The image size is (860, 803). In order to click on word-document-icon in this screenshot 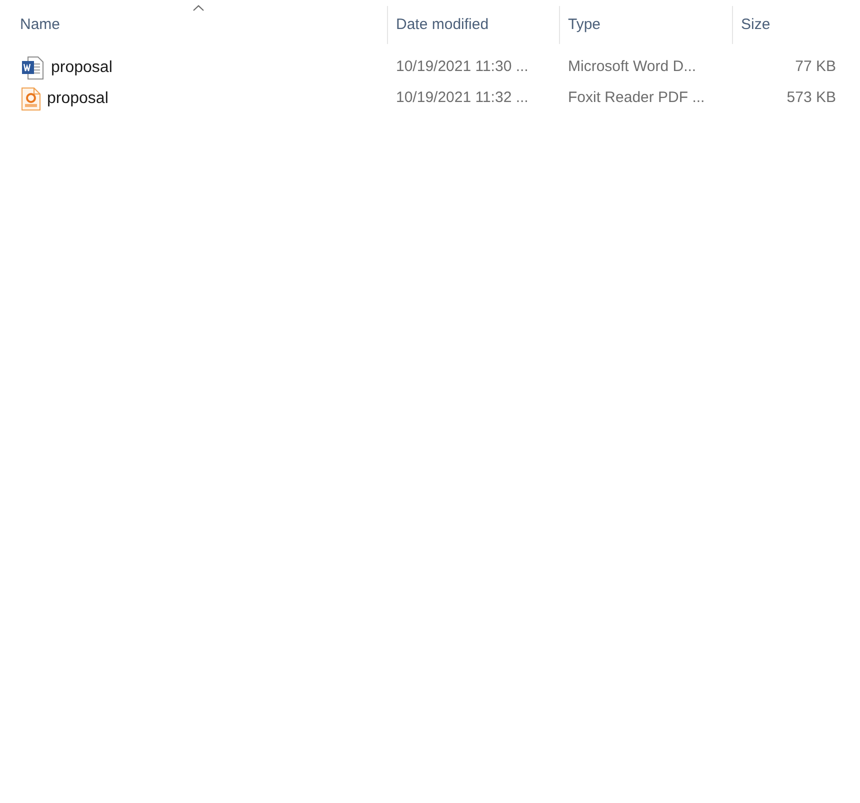, I will do `click(33, 68)`.